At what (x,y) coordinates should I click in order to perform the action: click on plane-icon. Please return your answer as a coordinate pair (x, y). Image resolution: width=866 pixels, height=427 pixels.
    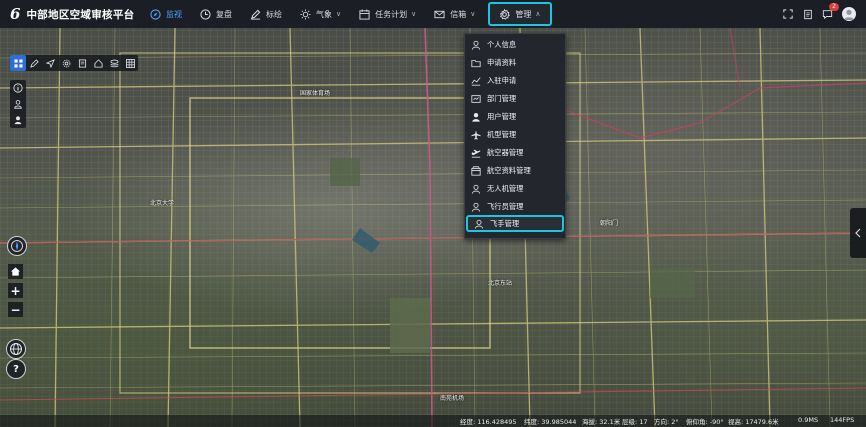
    Looking at the image, I should click on (476, 134).